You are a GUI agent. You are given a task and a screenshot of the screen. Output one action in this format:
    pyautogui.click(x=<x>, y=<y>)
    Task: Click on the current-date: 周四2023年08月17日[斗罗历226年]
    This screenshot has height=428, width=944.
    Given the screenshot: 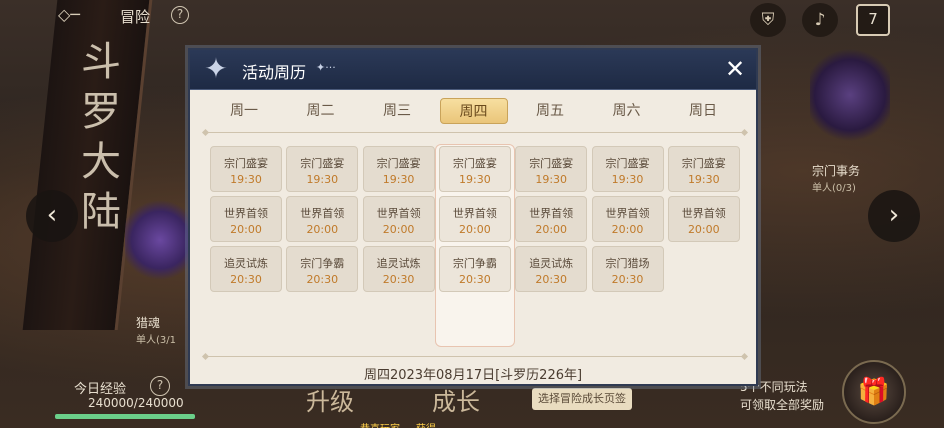 What is the action you would take?
    pyautogui.click(x=473, y=375)
    